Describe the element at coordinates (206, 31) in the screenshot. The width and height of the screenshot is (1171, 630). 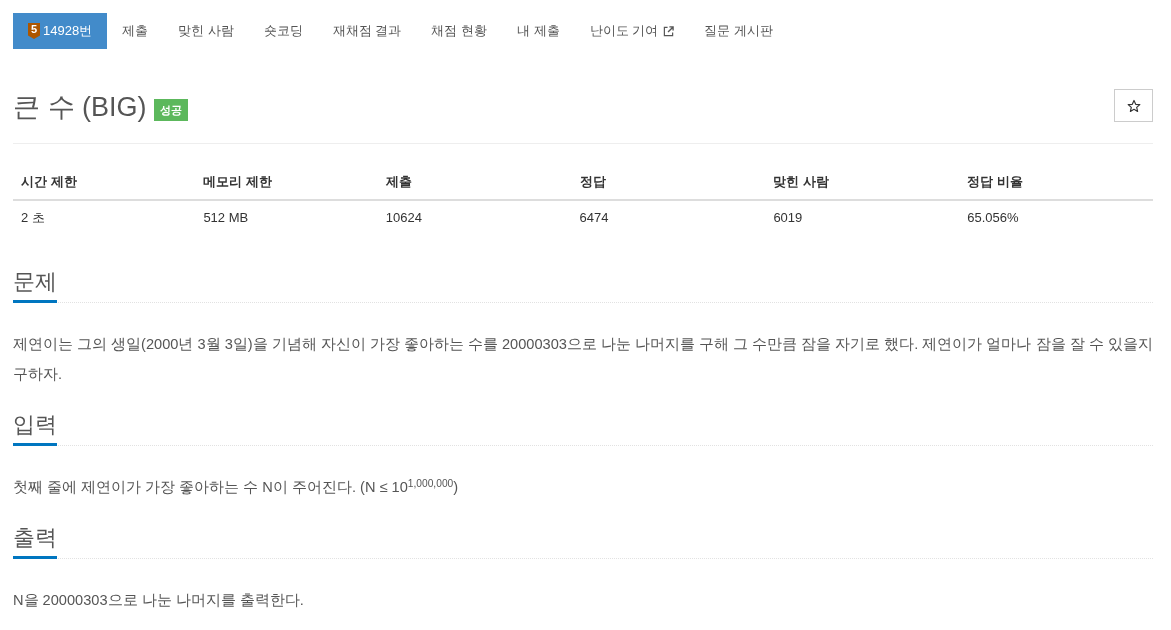
I see `nav-tab: 맞힌 사람` at that location.